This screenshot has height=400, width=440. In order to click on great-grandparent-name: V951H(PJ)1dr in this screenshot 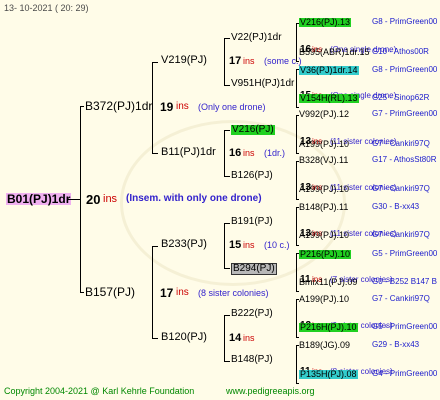, I will do `click(263, 83)`.